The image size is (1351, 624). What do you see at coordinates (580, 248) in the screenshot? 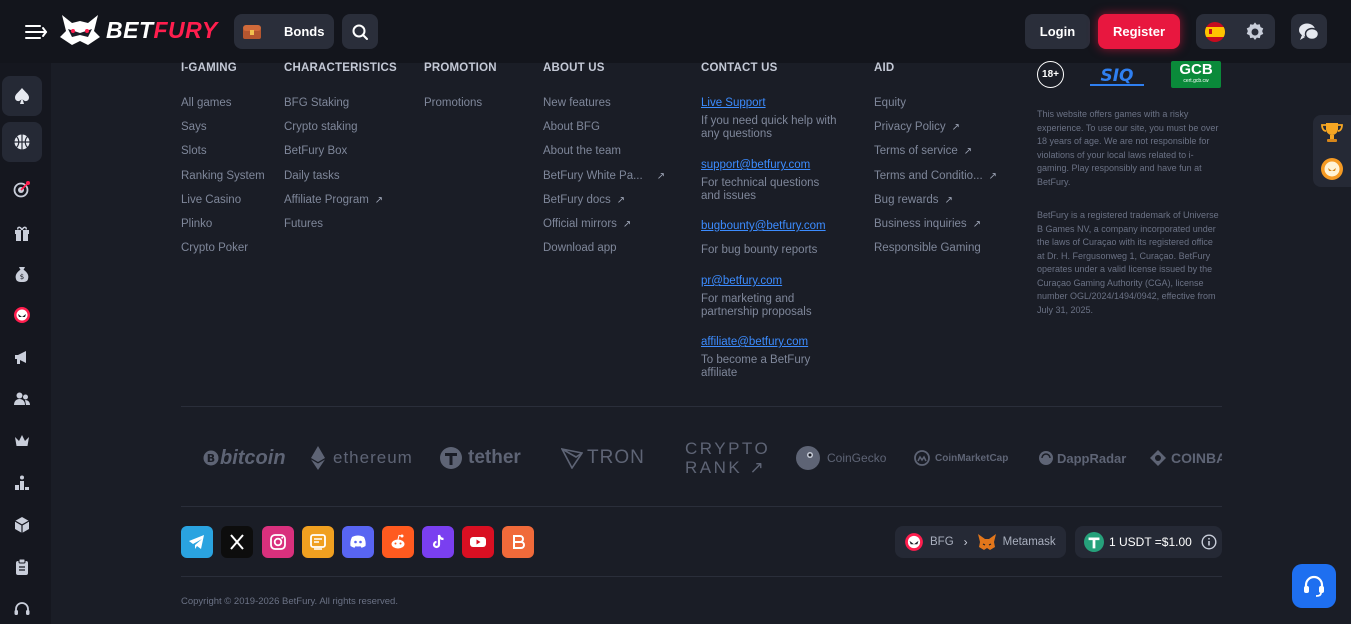
I see `footer-link: Download app` at bounding box center [580, 248].